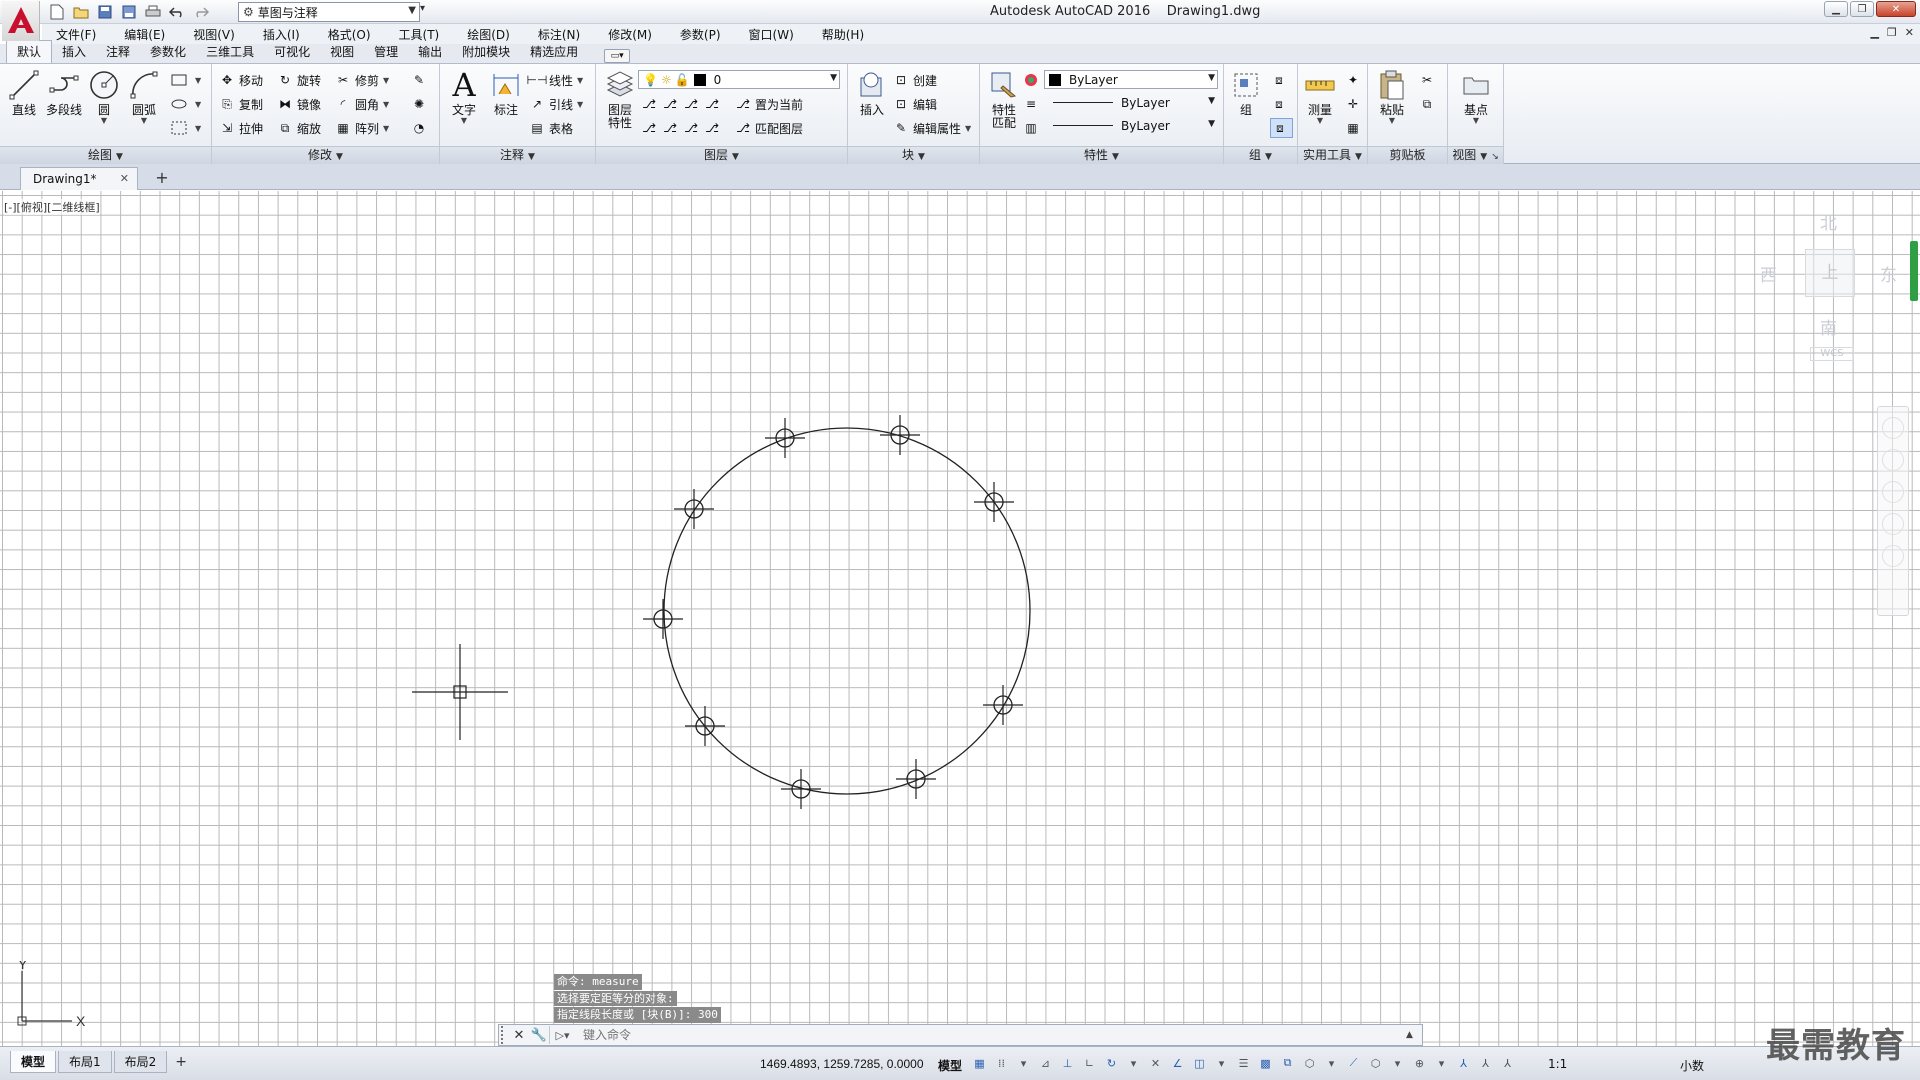  I want to click on close-tab-icon: ✕, so click(124, 178).